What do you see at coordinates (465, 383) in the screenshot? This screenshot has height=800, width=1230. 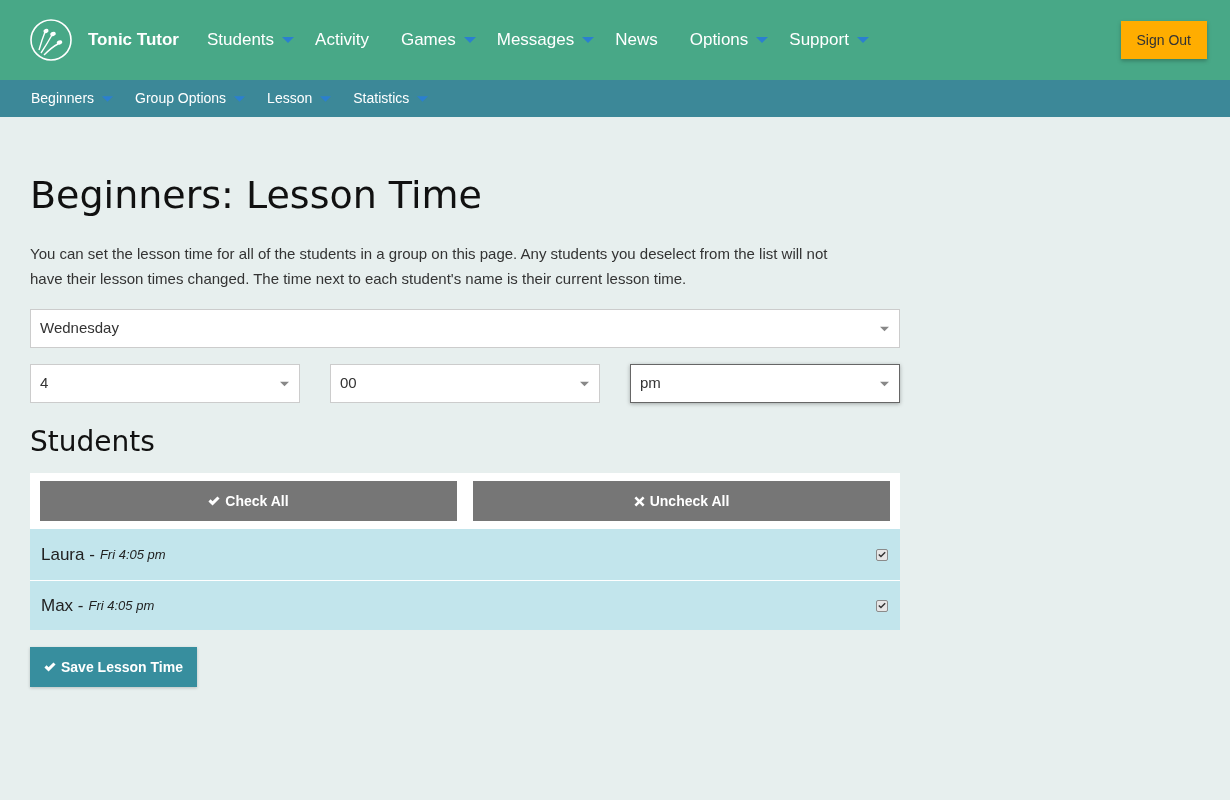 I see `select-field: 00` at bounding box center [465, 383].